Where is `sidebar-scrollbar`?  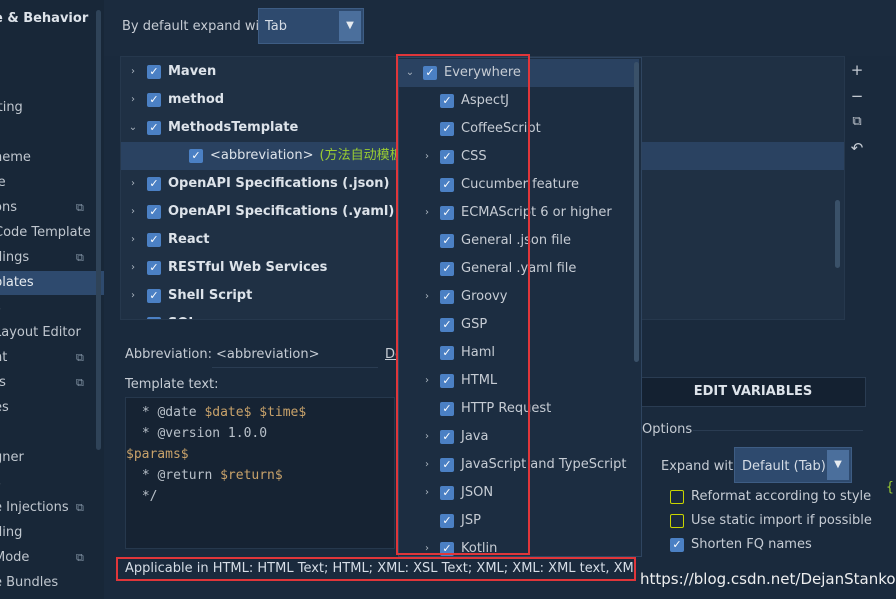 sidebar-scrollbar is located at coordinates (98, 230).